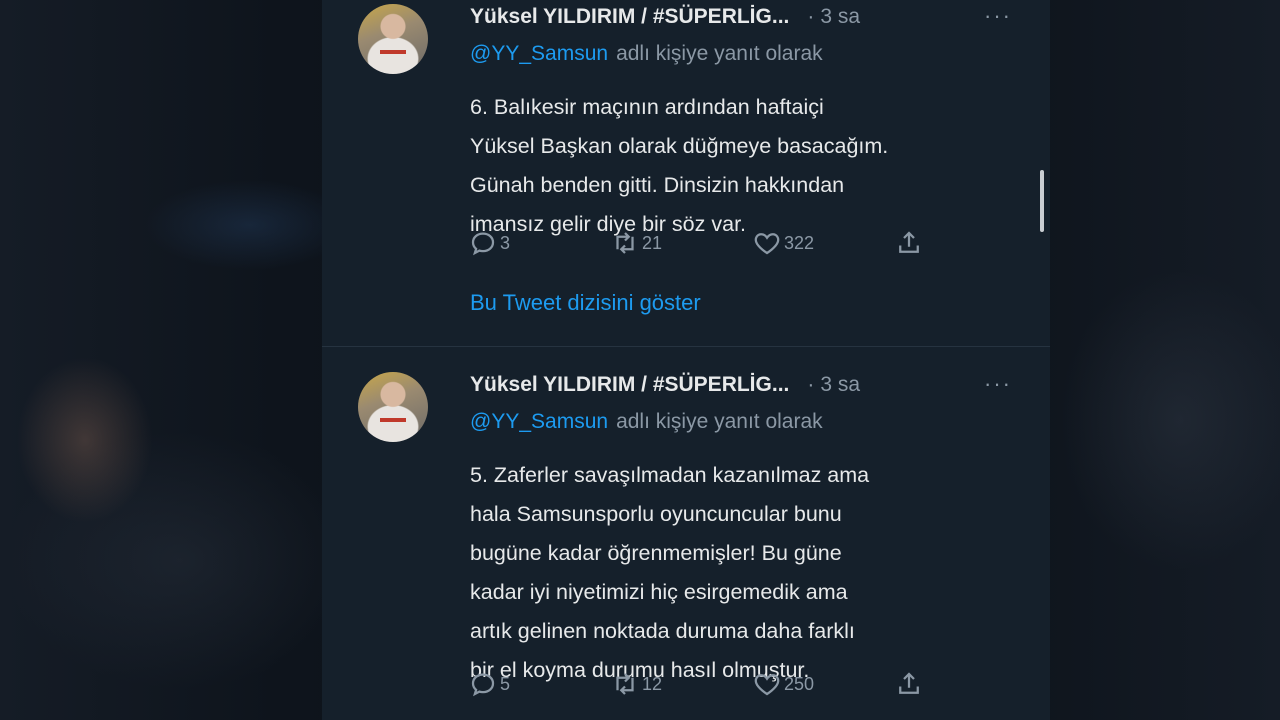 The height and width of the screenshot is (720, 1280). I want to click on retweet-count: 12, so click(652, 683).